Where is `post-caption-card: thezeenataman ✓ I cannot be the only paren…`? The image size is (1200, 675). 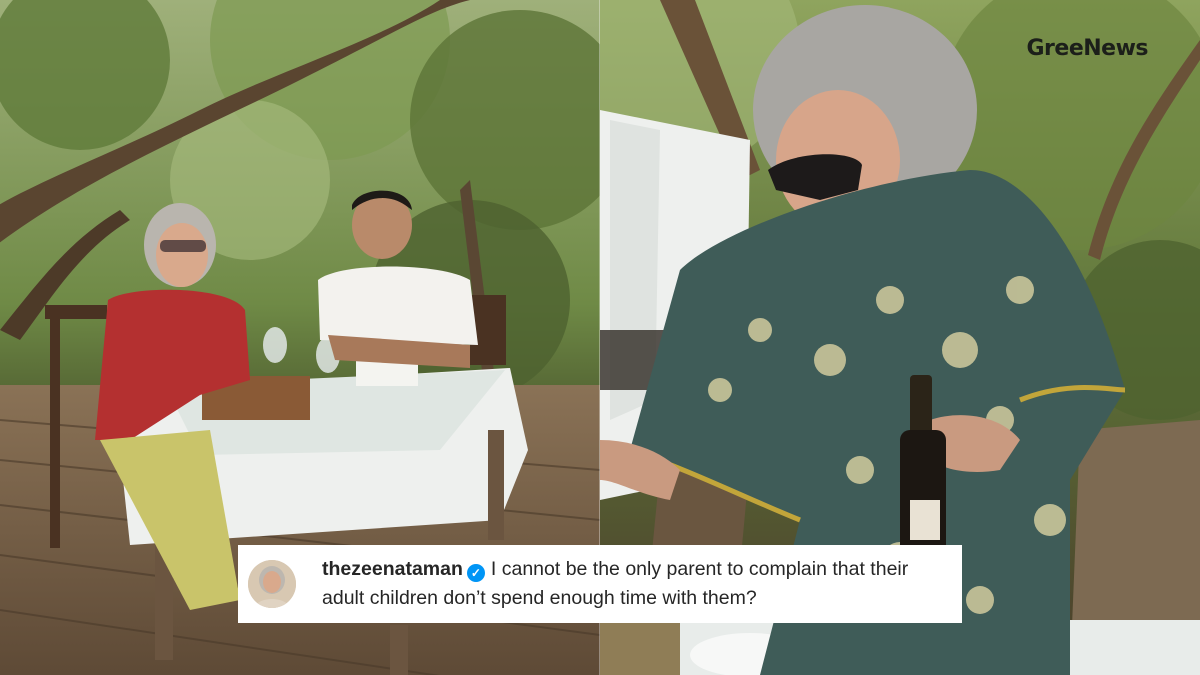
post-caption-card: thezeenataman ✓ I cannot be the only paren… is located at coordinates (600, 584).